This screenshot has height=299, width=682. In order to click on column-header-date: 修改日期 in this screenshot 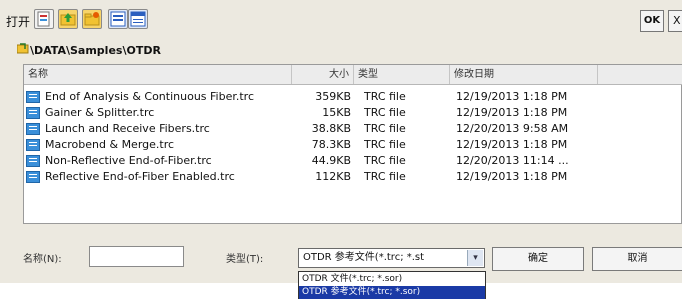, I will do `click(524, 74)`.